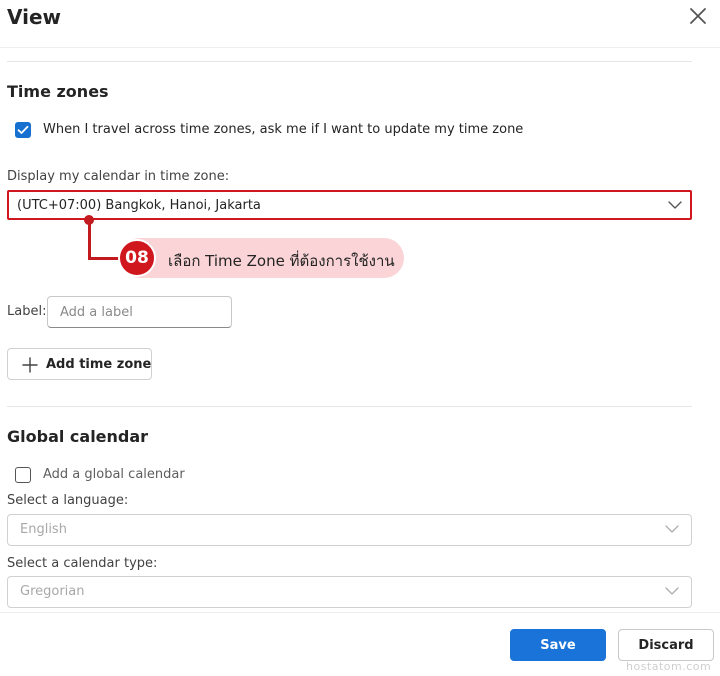 This screenshot has width=720, height=676. I want to click on discard-button-label: Discard, so click(666, 645).